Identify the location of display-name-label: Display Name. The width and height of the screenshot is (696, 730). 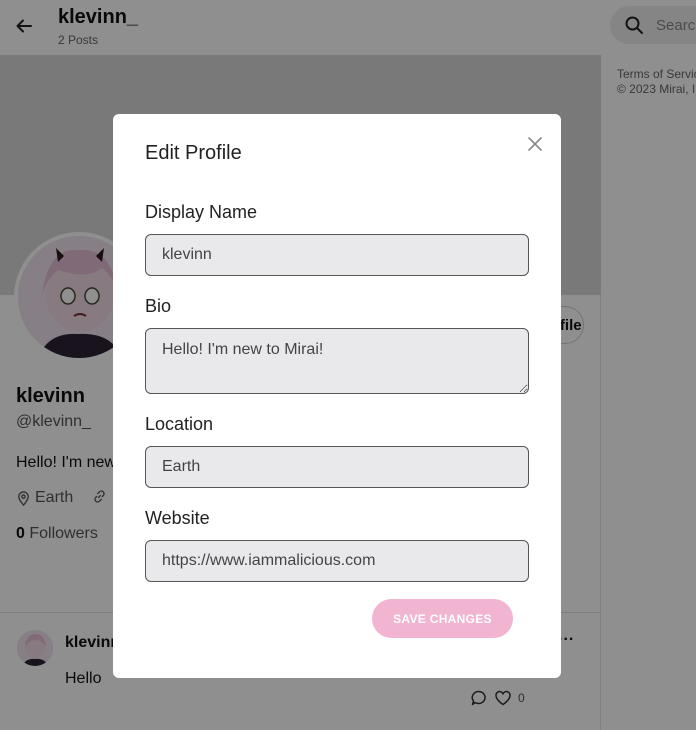
(201, 212).